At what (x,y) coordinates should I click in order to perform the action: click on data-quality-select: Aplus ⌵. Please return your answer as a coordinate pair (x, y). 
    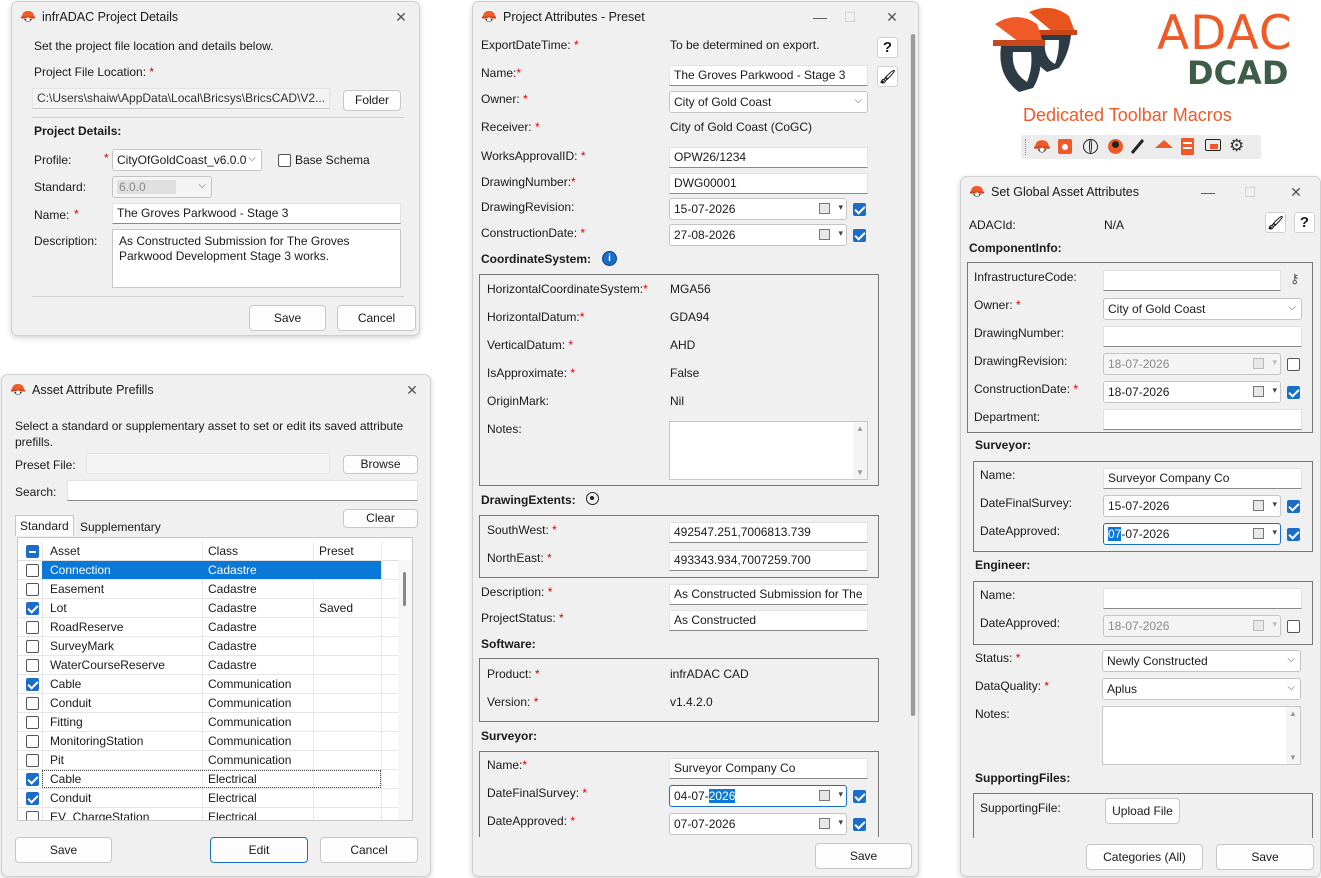
    Looking at the image, I should click on (1201, 689).